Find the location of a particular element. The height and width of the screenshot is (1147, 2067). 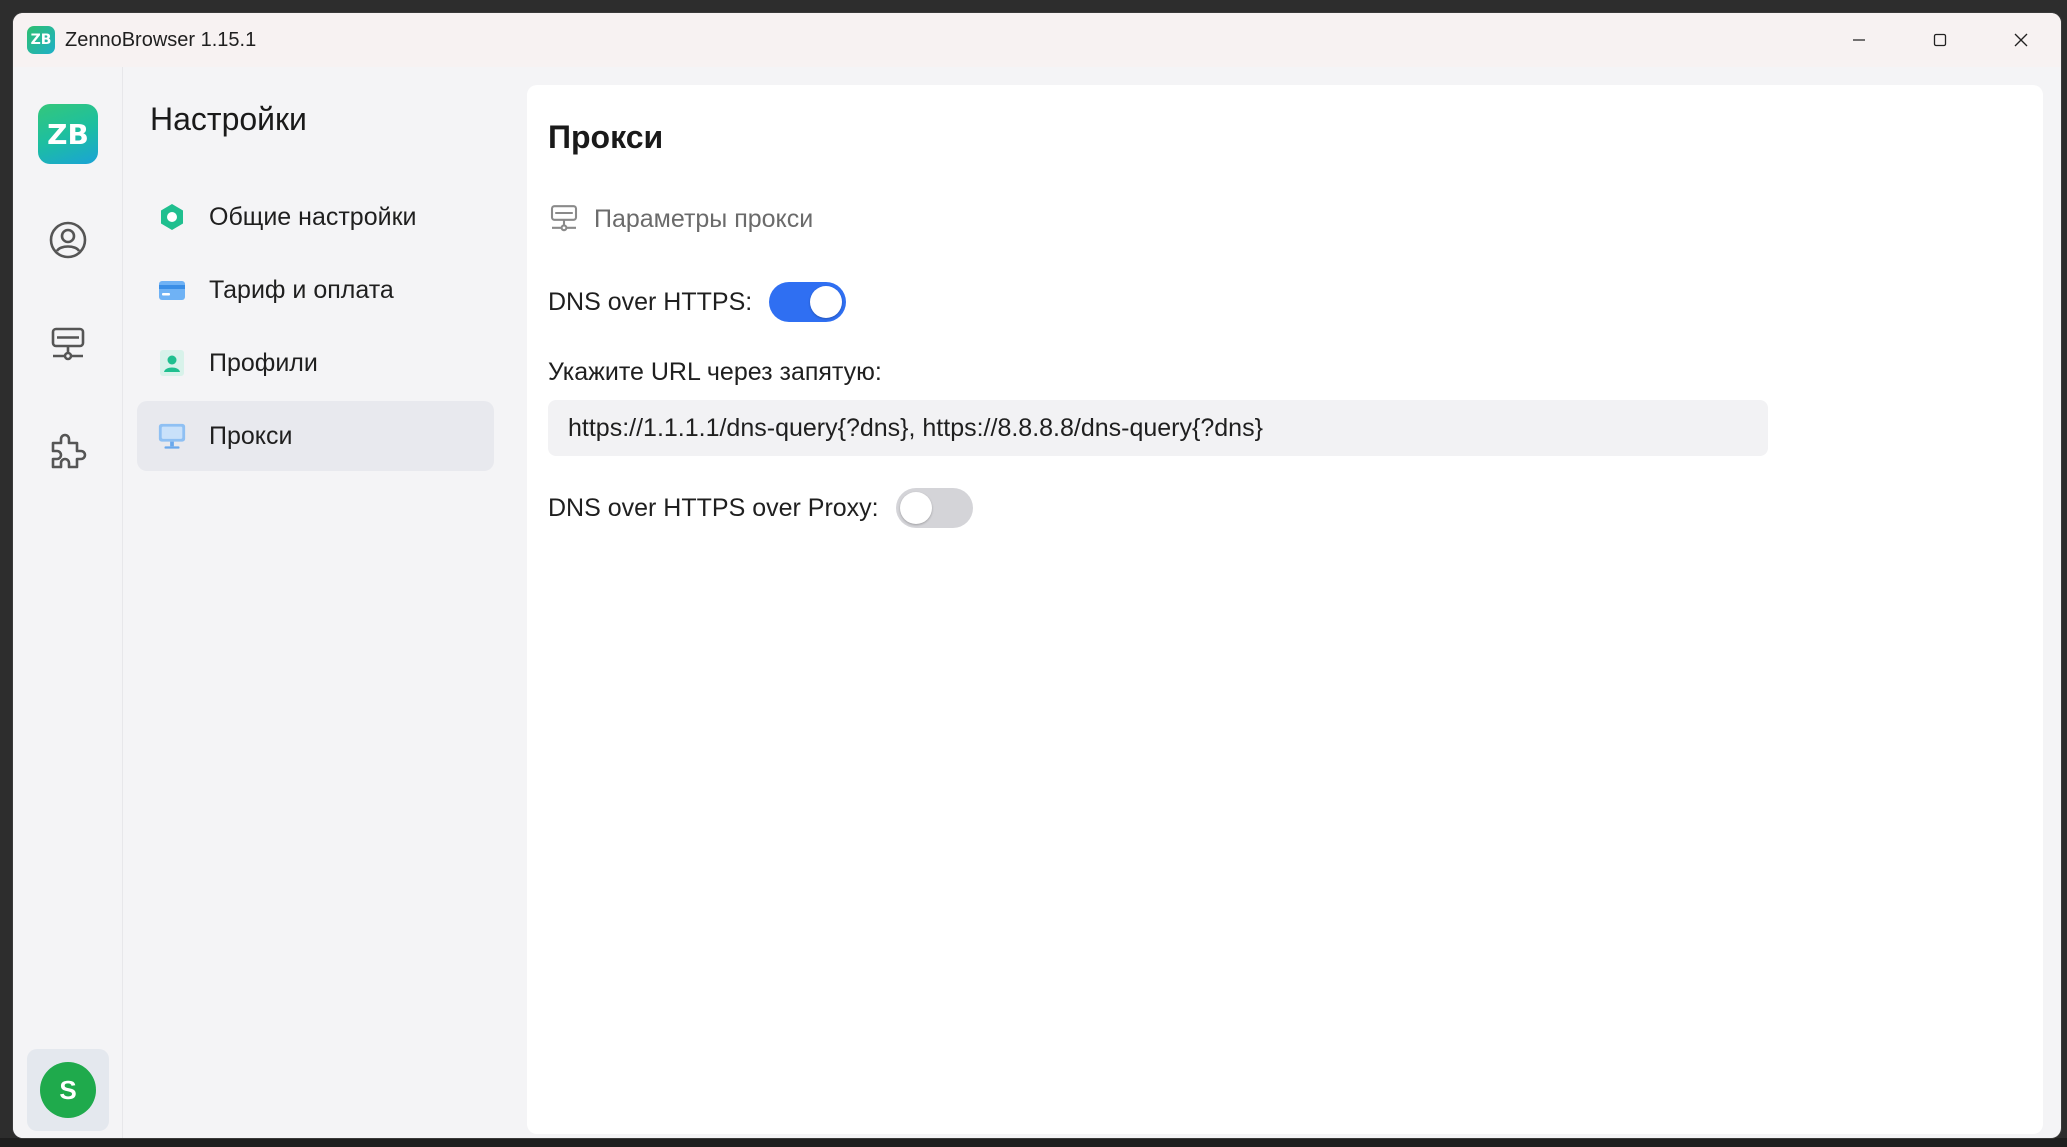

doh-row: DNS over HTTPS: is located at coordinates (697, 302).